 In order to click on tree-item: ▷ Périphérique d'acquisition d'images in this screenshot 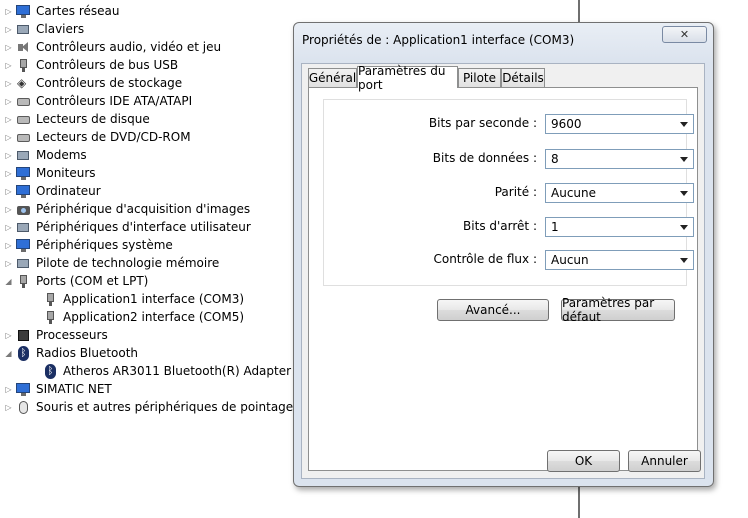, I will do `click(127, 209)`.